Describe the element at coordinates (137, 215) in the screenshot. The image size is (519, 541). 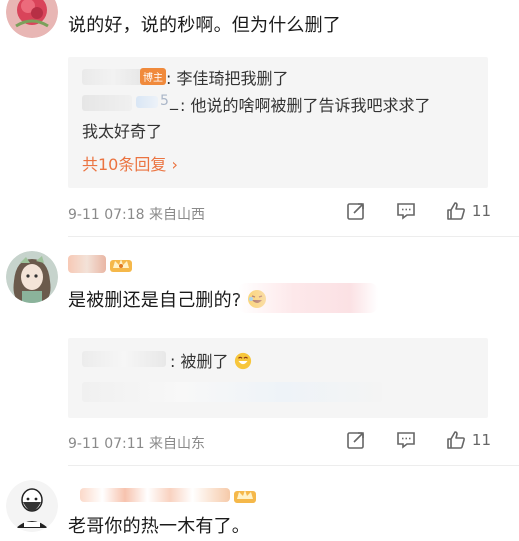
I see `comment-meta: 9-11 07:18 来自山西` at that location.